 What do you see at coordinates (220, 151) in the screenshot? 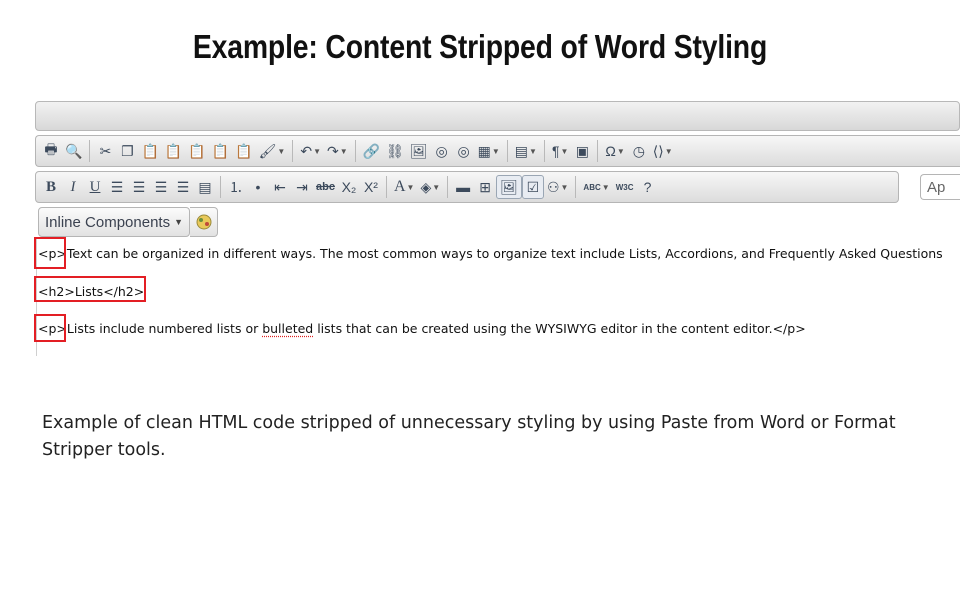
I see `paste-html-icon: 📋` at bounding box center [220, 151].